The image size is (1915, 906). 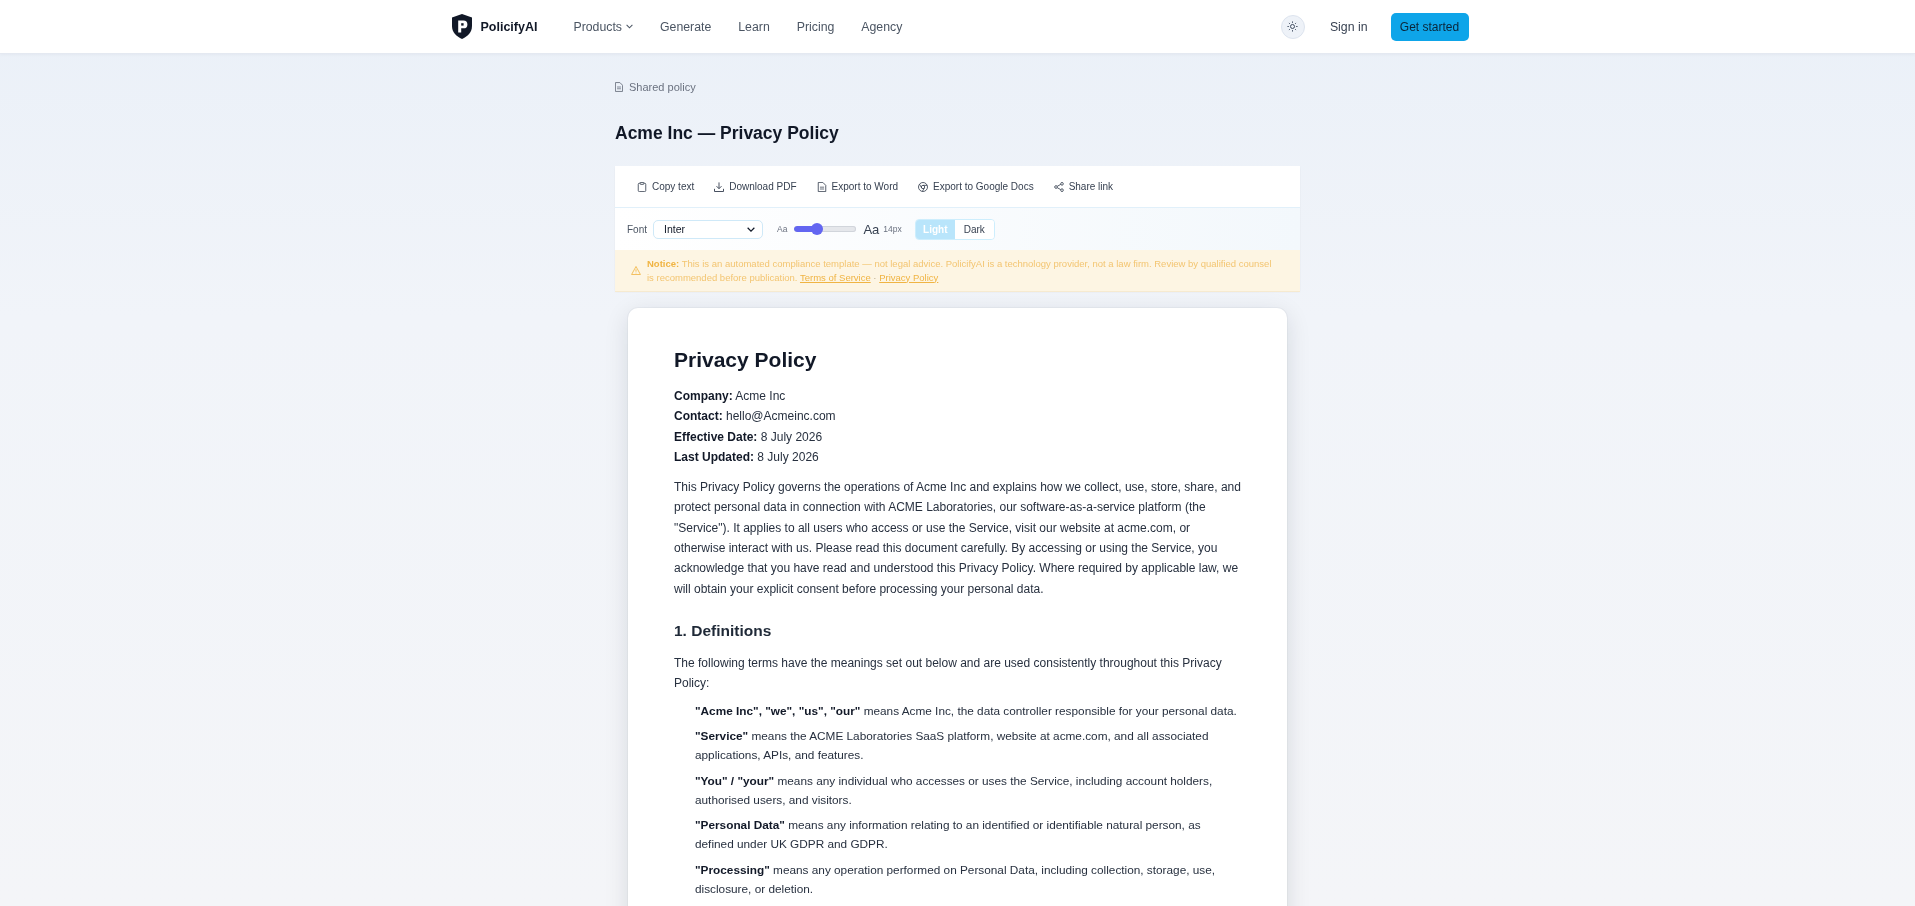 I want to click on export-word-button: Export to Word, so click(x=857, y=186).